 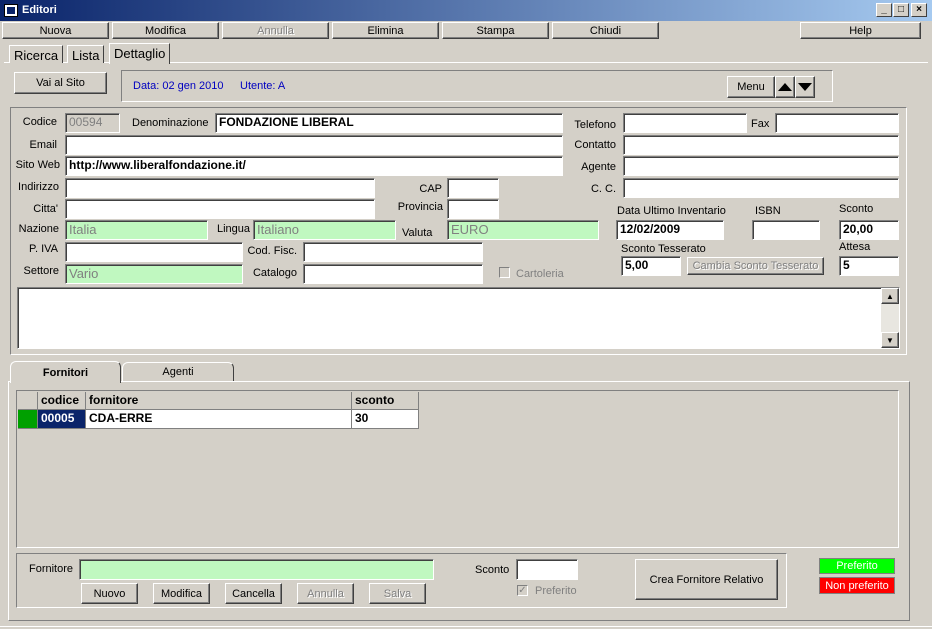 What do you see at coordinates (760, 124) in the screenshot?
I see `fax-label: Fax` at bounding box center [760, 124].